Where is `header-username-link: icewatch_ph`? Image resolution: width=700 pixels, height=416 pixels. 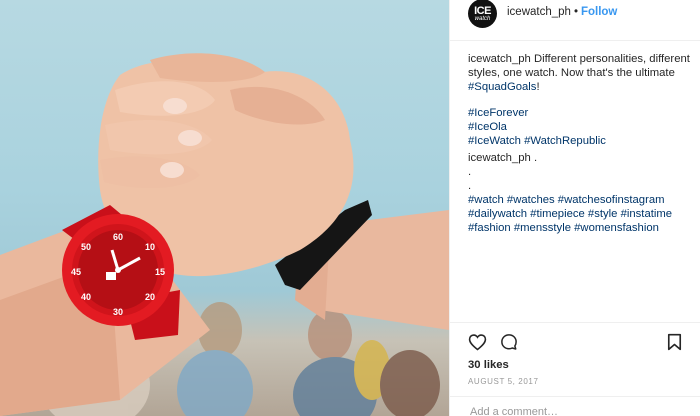
header-username-link: icewatch_ph is located at coordinates (539, 12).